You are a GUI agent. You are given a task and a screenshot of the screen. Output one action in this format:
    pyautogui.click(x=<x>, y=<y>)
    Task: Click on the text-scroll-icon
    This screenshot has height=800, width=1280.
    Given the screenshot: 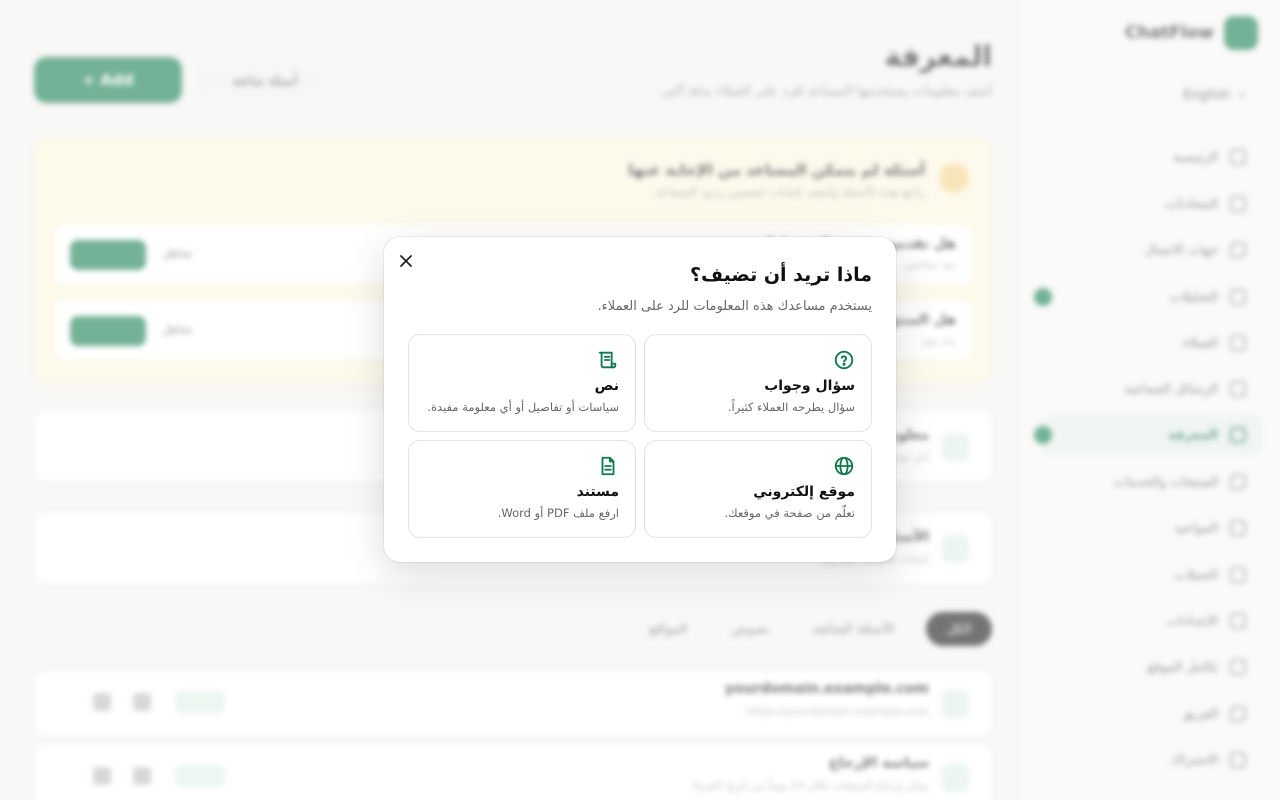 What is the action you would take?
    pyautogui.click(x=607, y=360)
    